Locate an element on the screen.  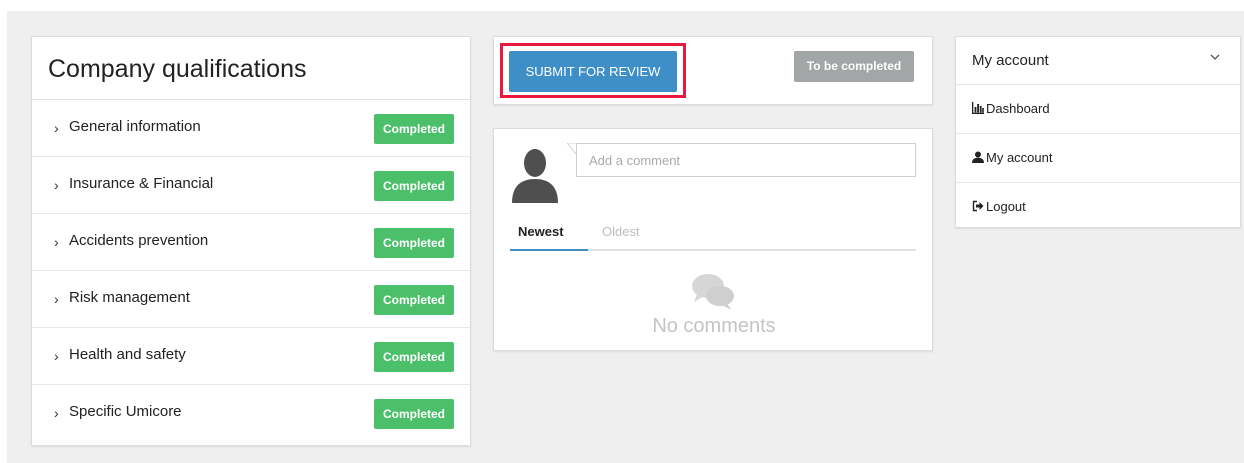
qualification-label: General information is located at coordinates (135, 126).